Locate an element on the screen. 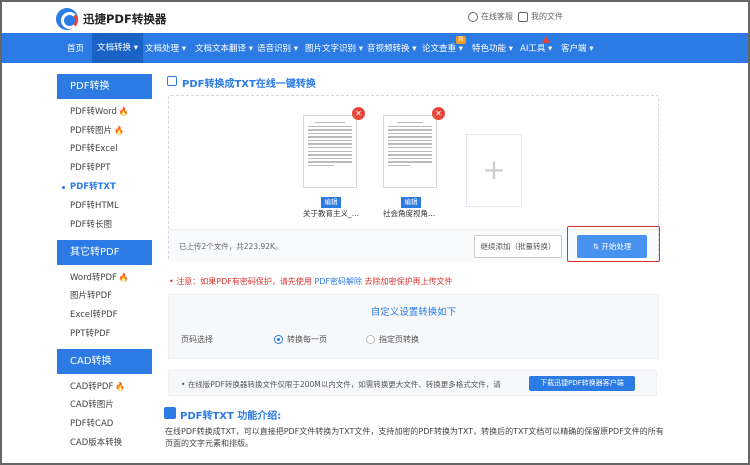 The image size is (750, 465). radio-unchecked-icon is located at coordinates (370, 339).